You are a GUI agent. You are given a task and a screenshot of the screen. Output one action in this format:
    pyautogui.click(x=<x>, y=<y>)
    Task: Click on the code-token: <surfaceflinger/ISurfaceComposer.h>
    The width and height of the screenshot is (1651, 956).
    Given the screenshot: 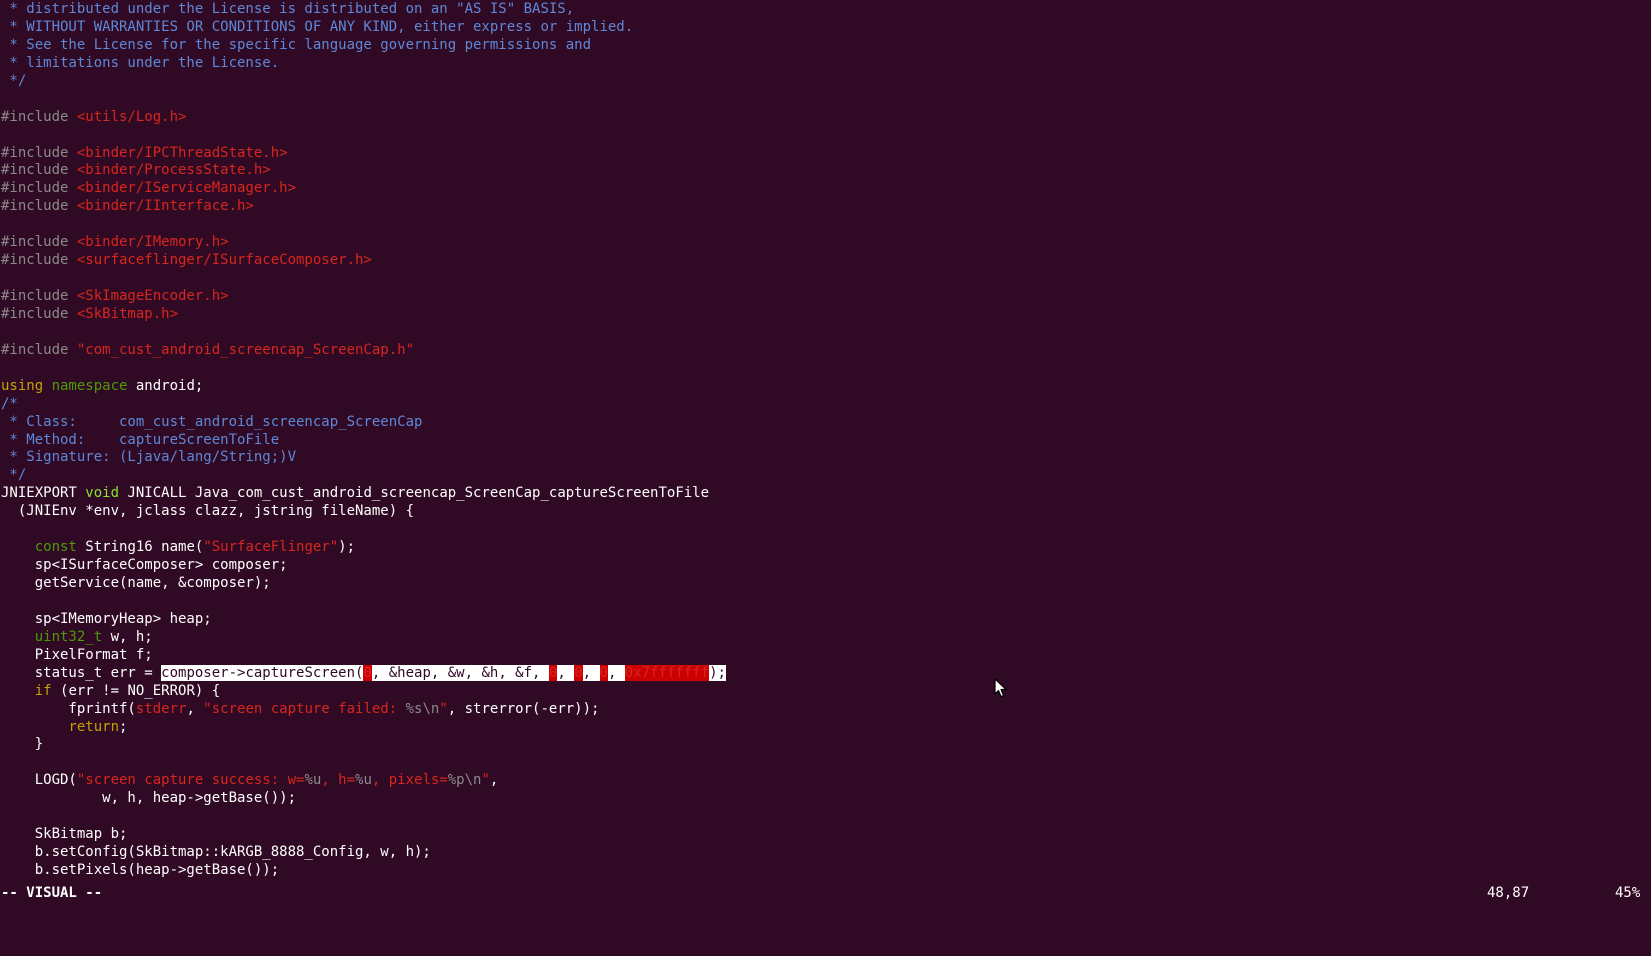 What is the action you would take?
    pyautogui.click(x=224, y=260)
    